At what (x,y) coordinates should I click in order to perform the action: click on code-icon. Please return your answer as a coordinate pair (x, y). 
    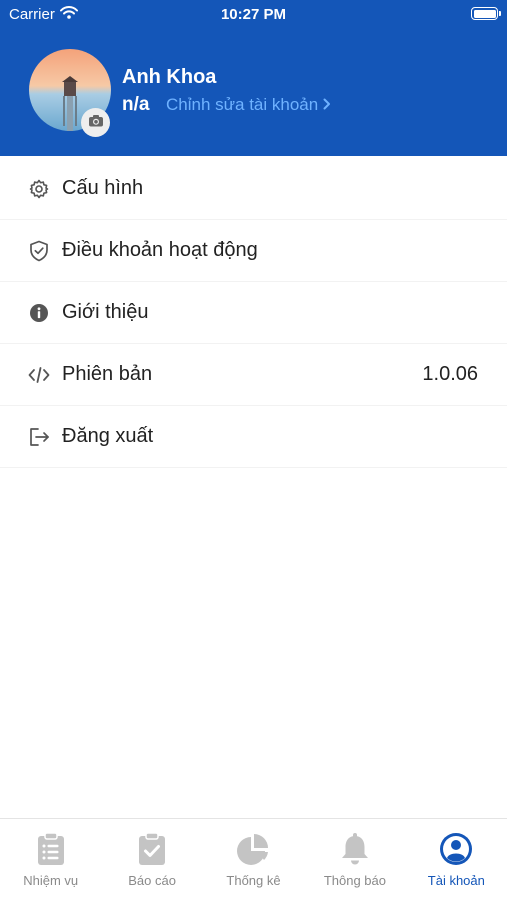
    Looking at the image, I should click on (39, 375).